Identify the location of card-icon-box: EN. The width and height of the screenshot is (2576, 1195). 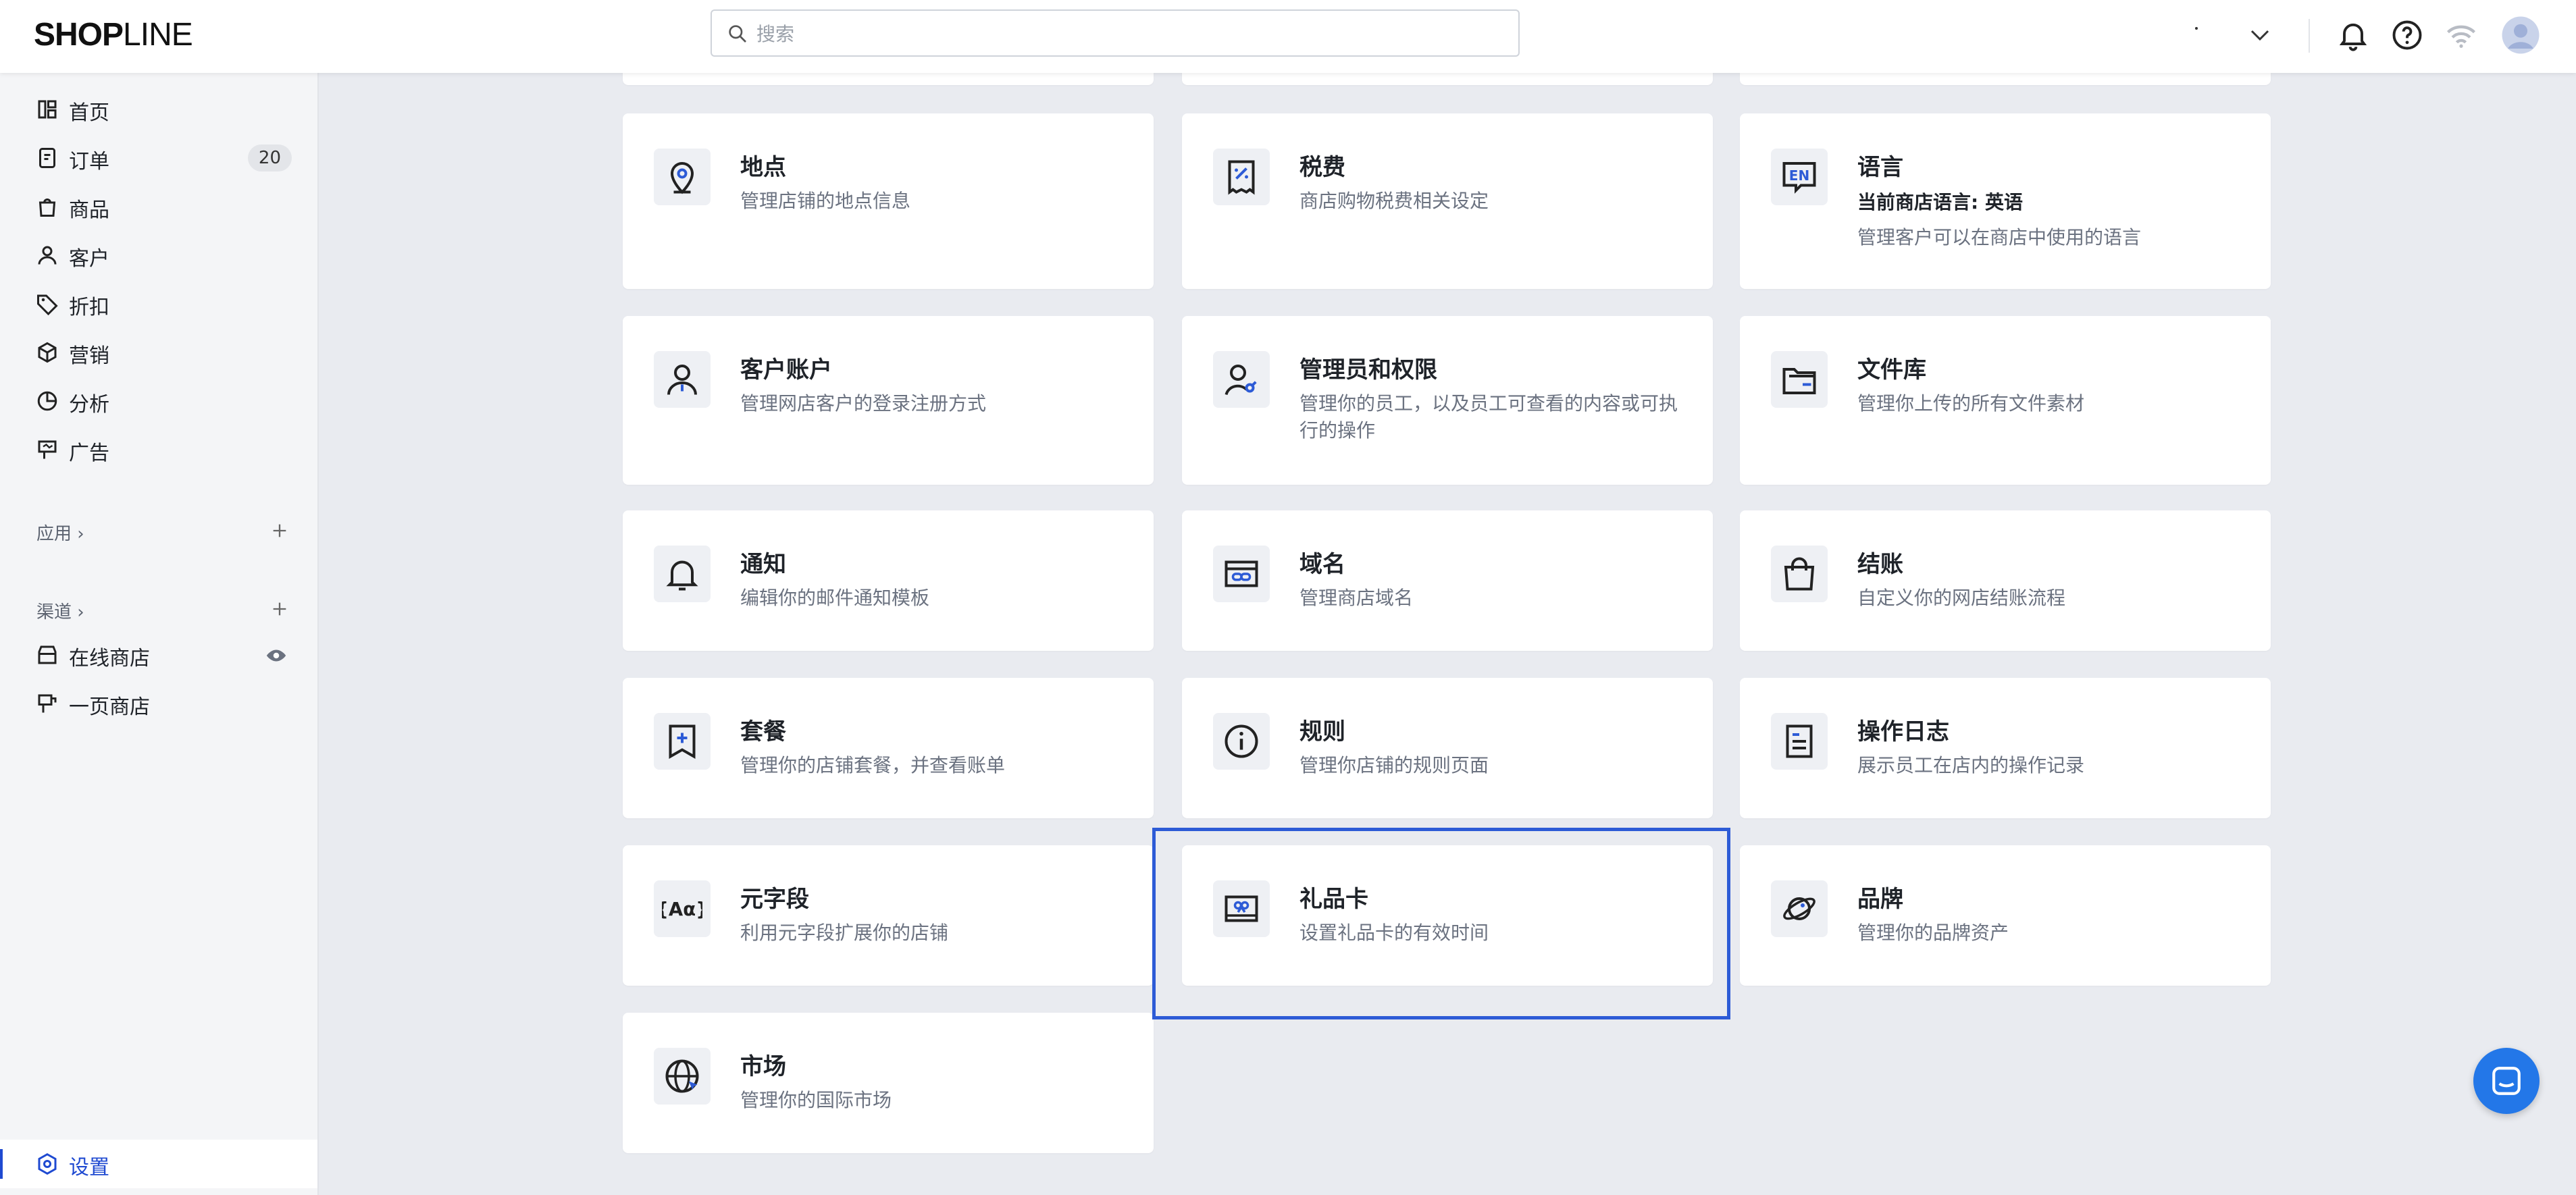
(1800, 177).